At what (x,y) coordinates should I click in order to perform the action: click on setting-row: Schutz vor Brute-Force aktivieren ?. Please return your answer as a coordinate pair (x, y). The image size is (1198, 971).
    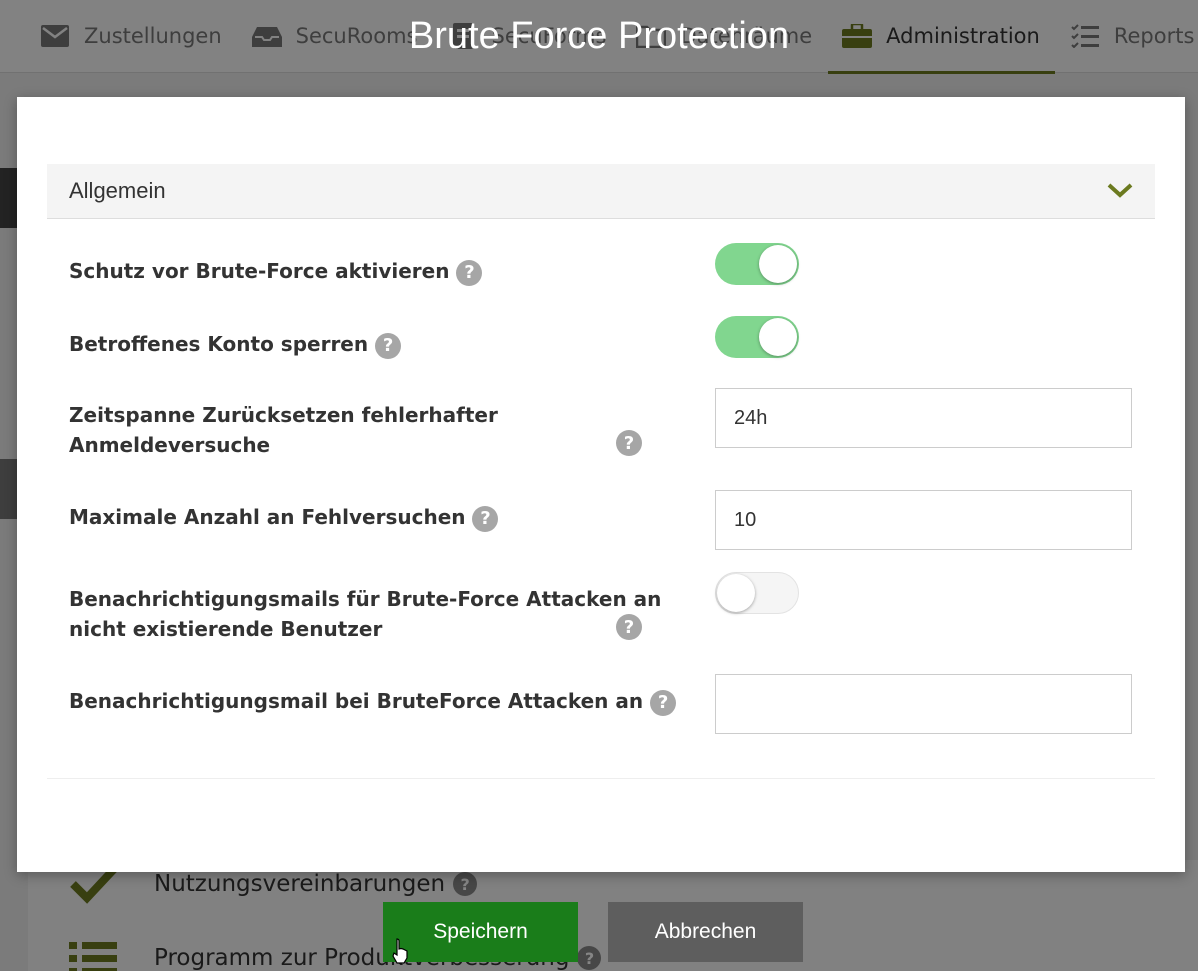
    Looking at the image, I should click on (601, 270).